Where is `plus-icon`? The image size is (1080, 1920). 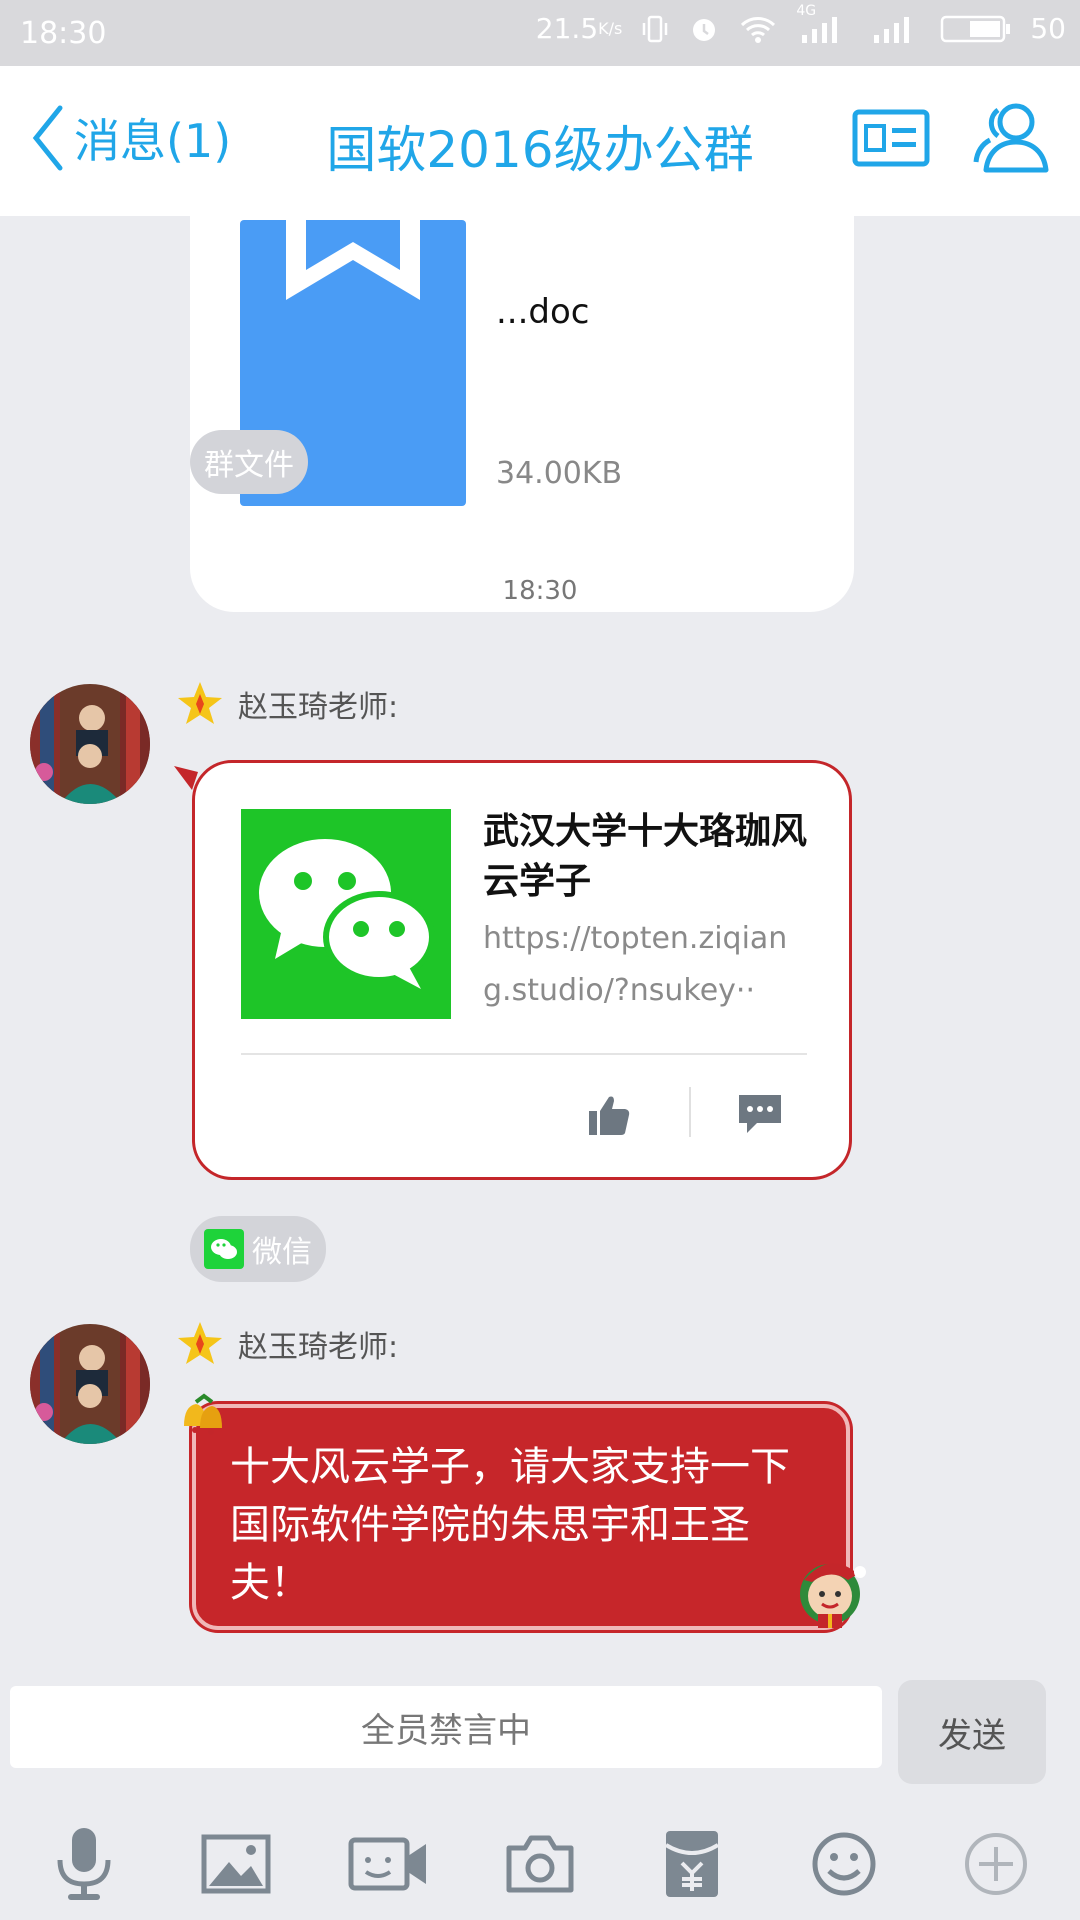 plus-icon is located at coordinates (996, 1864).